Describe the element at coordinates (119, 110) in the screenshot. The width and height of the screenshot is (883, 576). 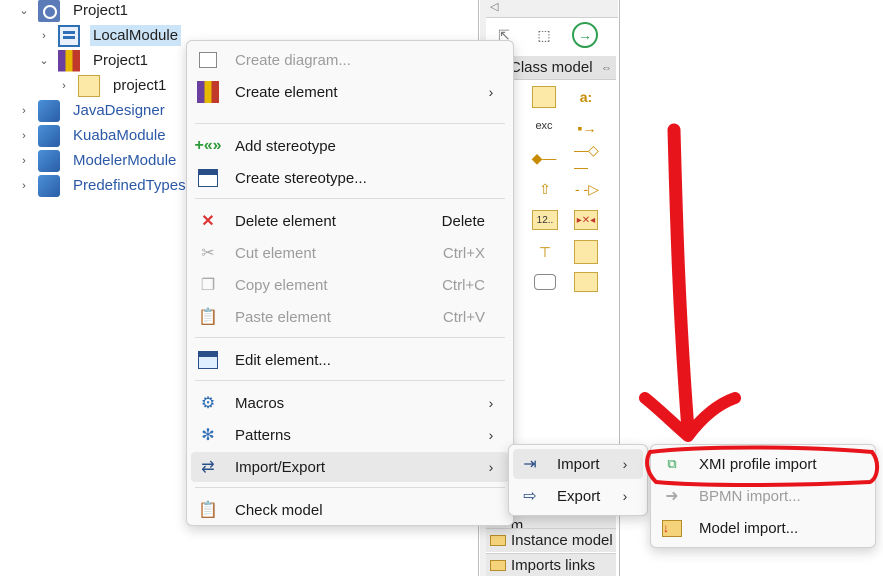
I see `tree-item-label: JavaDesigner` at that location.